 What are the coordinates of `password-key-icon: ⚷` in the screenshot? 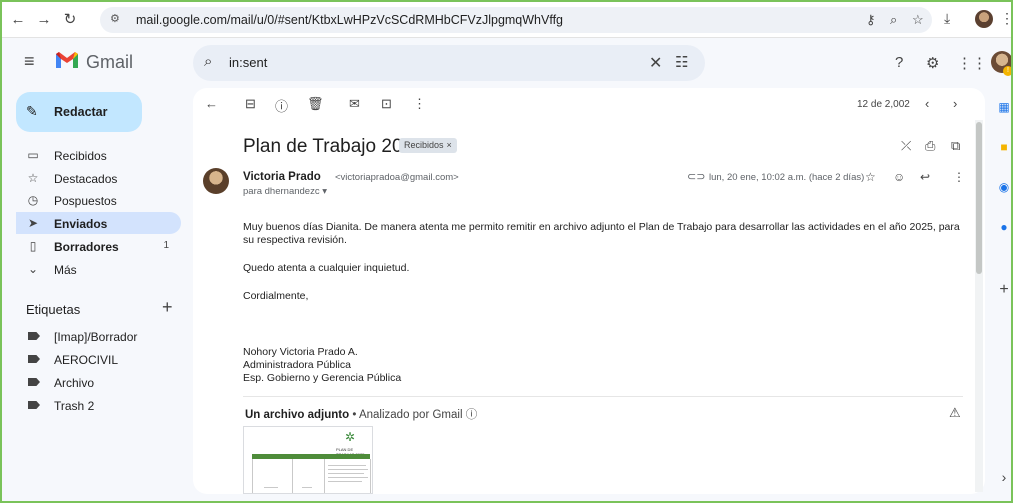 It's located at (871, 20).